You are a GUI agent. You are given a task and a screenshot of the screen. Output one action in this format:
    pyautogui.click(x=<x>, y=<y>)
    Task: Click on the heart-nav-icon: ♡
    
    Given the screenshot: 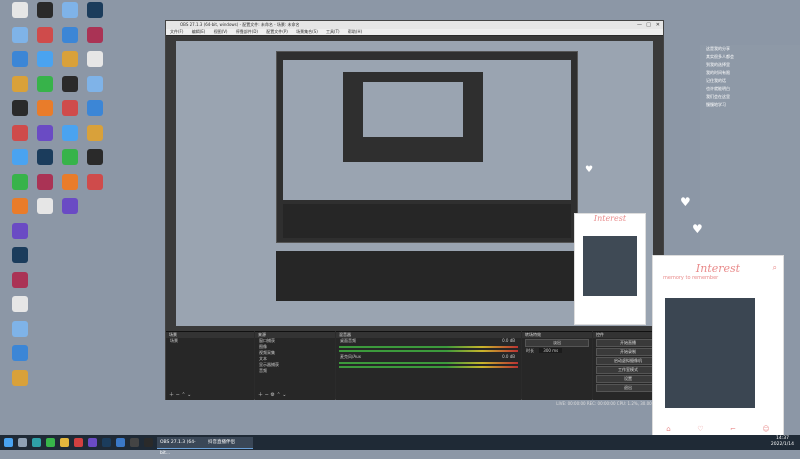 What is the action you would take?
    pyautogui.click(x=700, y=429)
    